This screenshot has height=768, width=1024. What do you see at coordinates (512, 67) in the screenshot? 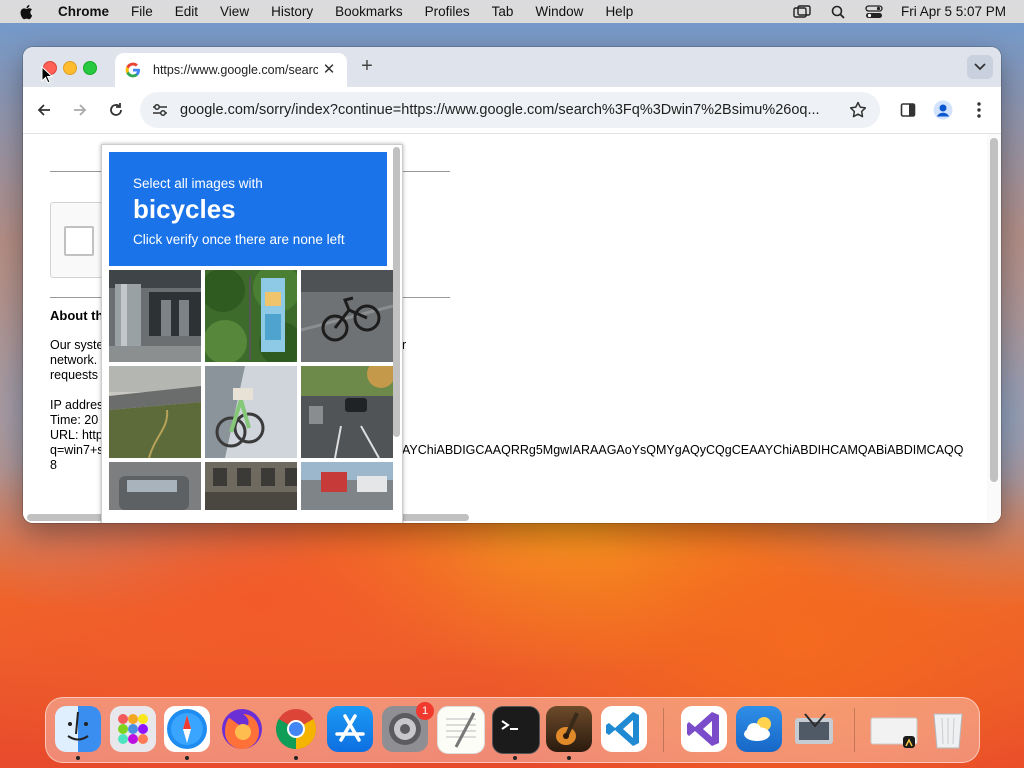
I see `tab-strip: https://www.google.com/search ✕ +` at bounding box center [512, 67].